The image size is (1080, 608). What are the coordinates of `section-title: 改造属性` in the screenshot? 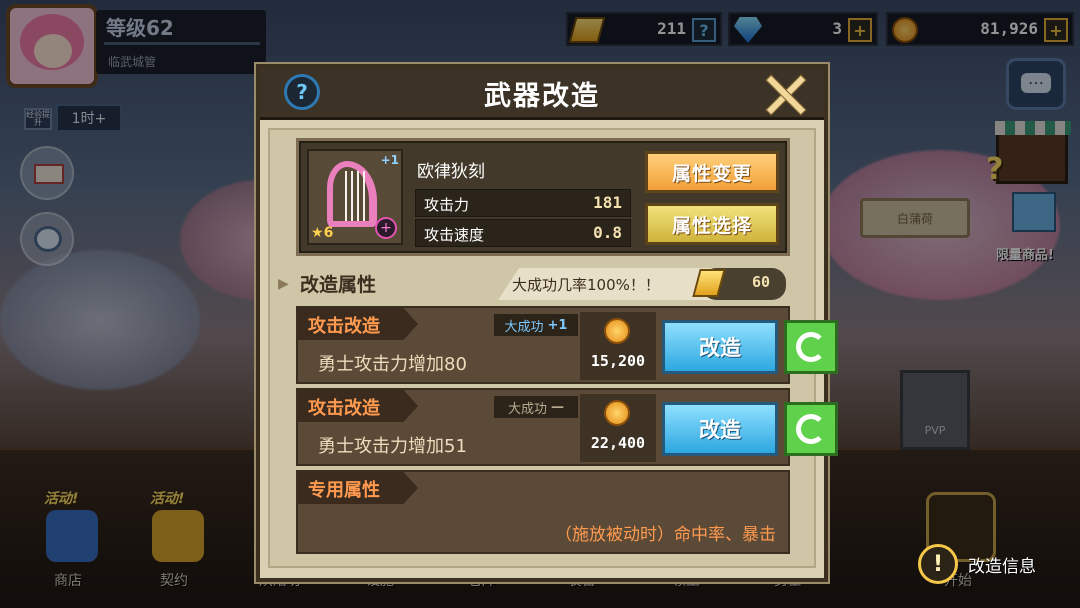 It's located at (338, 285).